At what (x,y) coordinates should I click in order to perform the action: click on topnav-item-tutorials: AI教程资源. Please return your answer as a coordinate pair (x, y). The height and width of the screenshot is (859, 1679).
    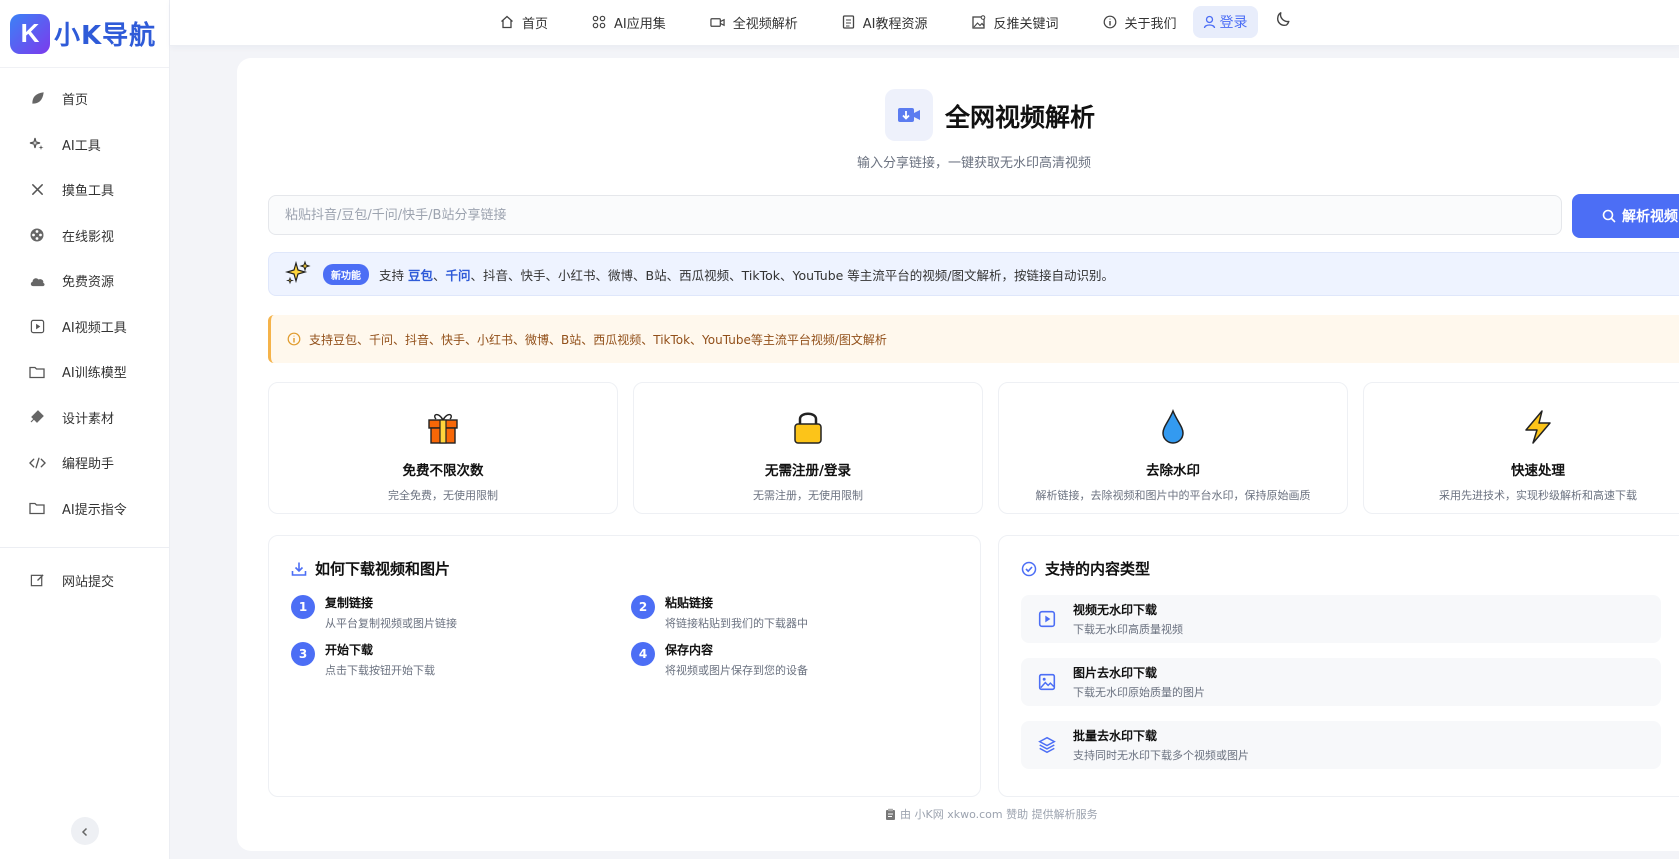
    Looking at the image, I should click on (885, 22).